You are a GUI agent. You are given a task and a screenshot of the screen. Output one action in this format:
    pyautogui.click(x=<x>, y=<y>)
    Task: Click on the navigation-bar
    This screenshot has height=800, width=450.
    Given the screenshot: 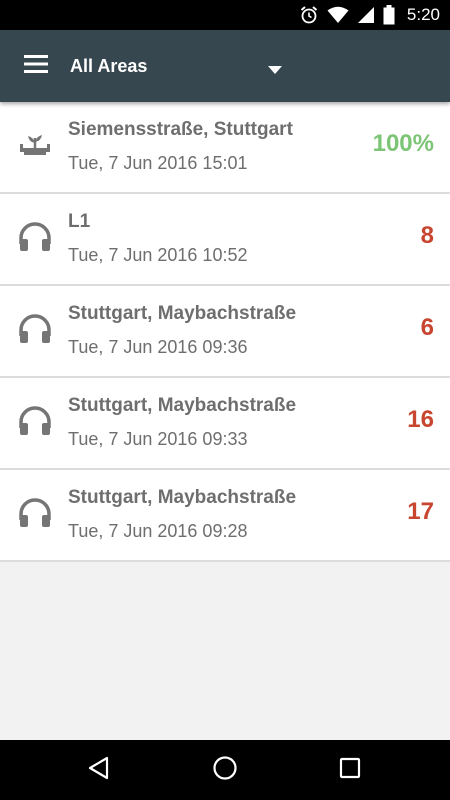 What is the action you would take?
    pyautogui.click(x=225, y=770)
    